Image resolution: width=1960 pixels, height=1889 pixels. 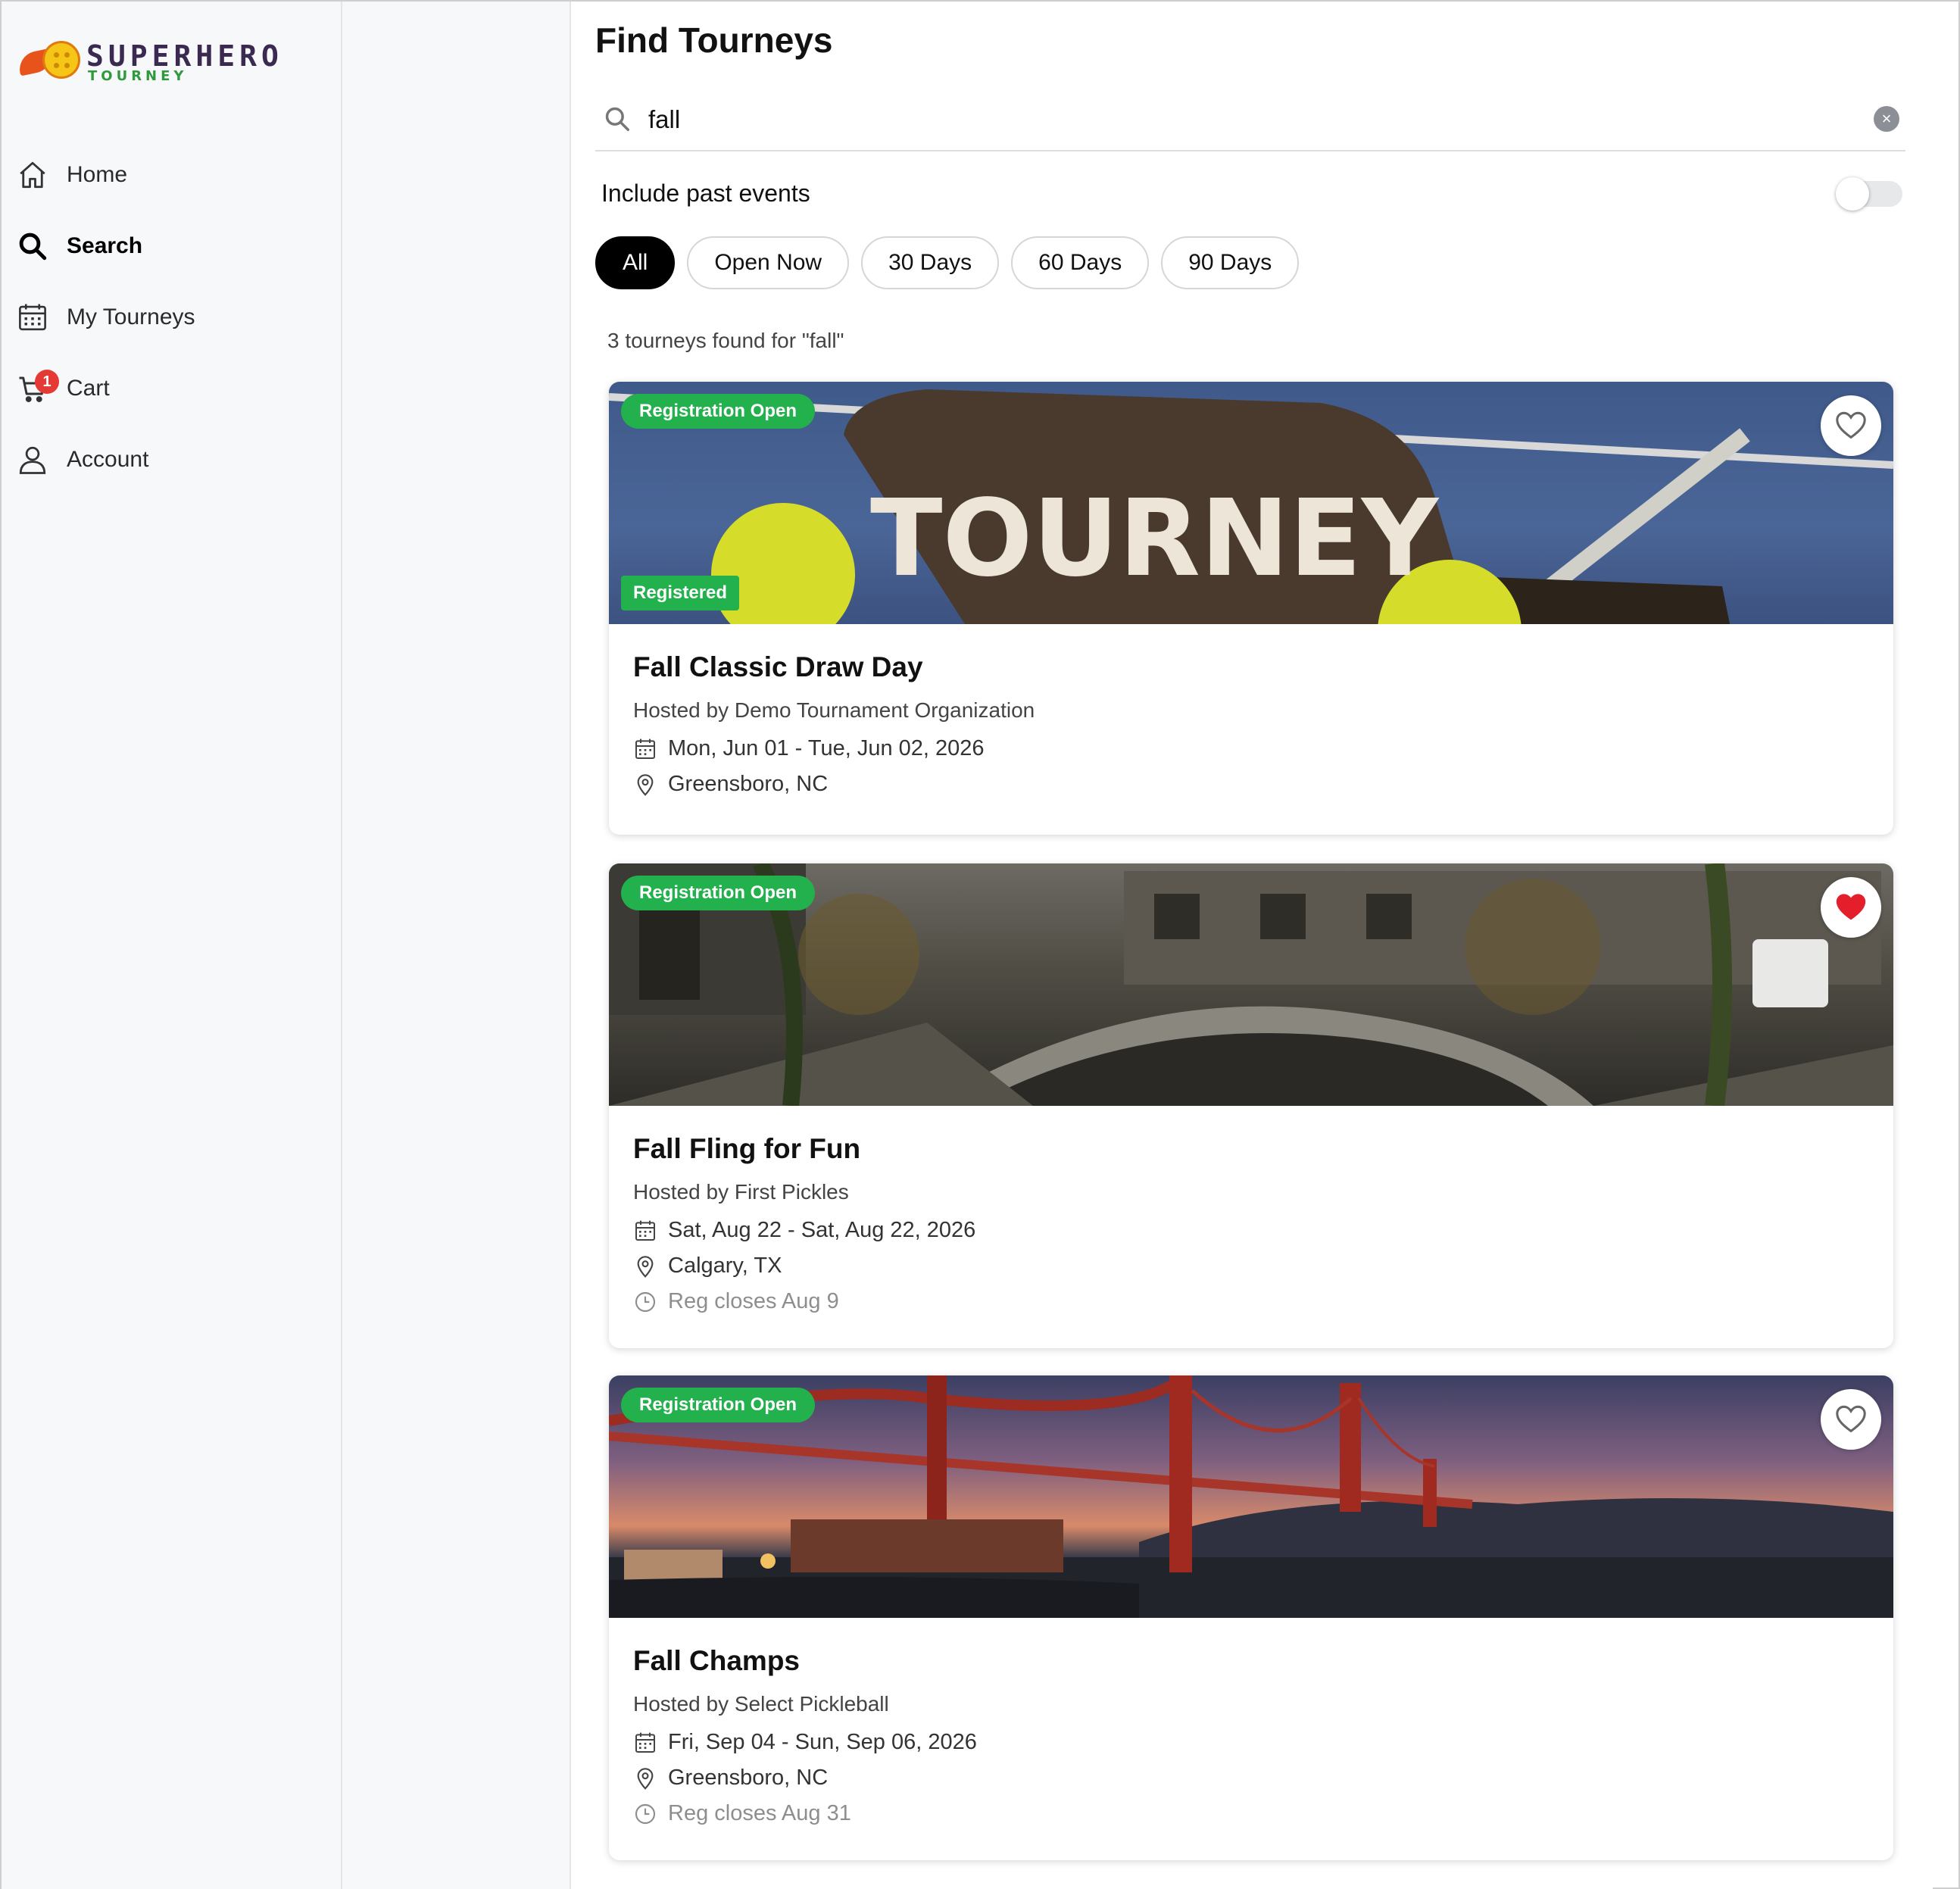 What do you see at coordinates (1251, 1742) in the screenshot?
I see `tourney-dates: Fri, Sep 04 - Sun, Sep 06, 2026` at bounding box center [1251, 1742].